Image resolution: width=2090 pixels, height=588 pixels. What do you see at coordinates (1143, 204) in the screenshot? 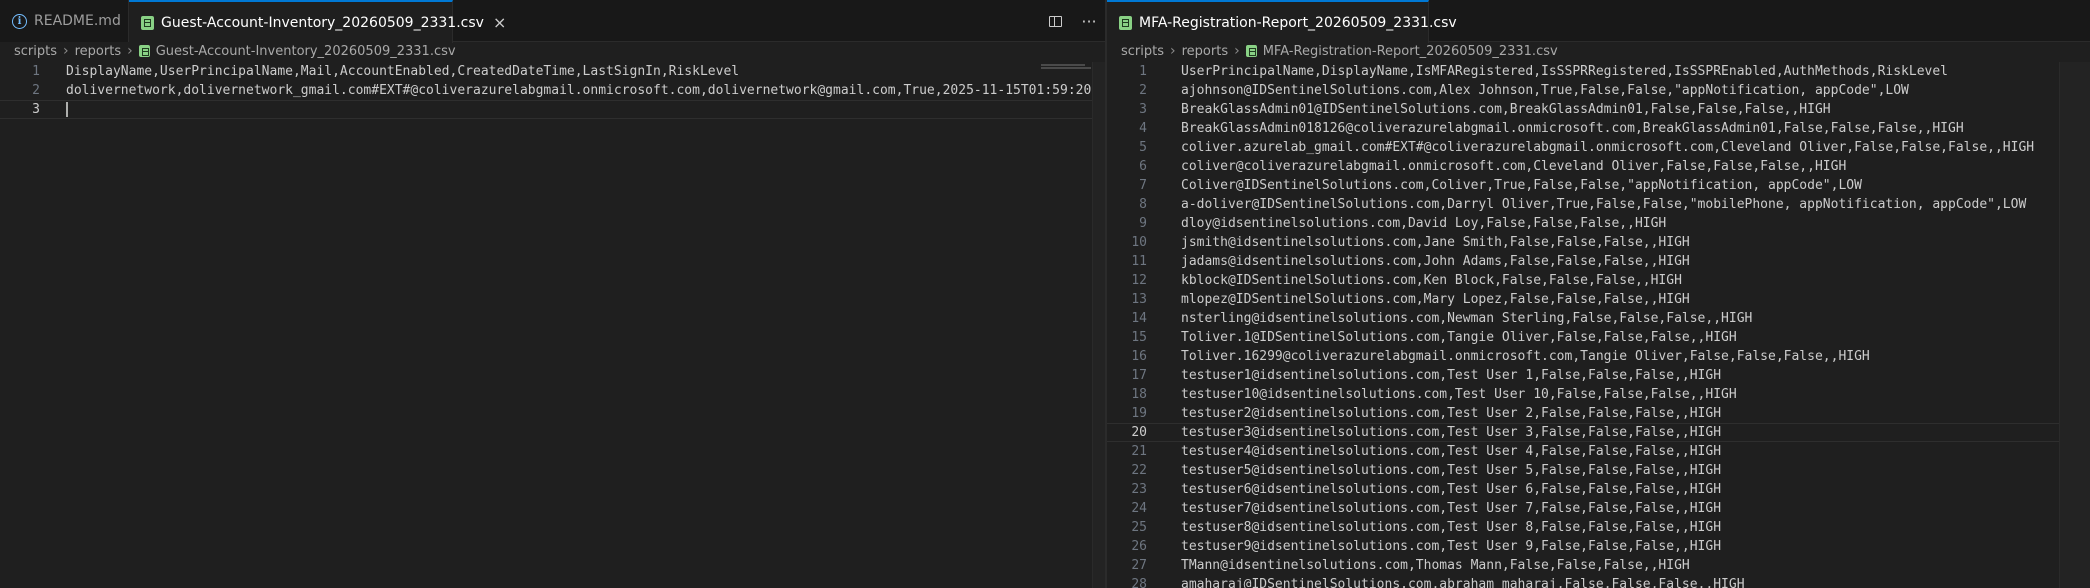
I see `line-number: 8` at bounding box center [1143, 204].